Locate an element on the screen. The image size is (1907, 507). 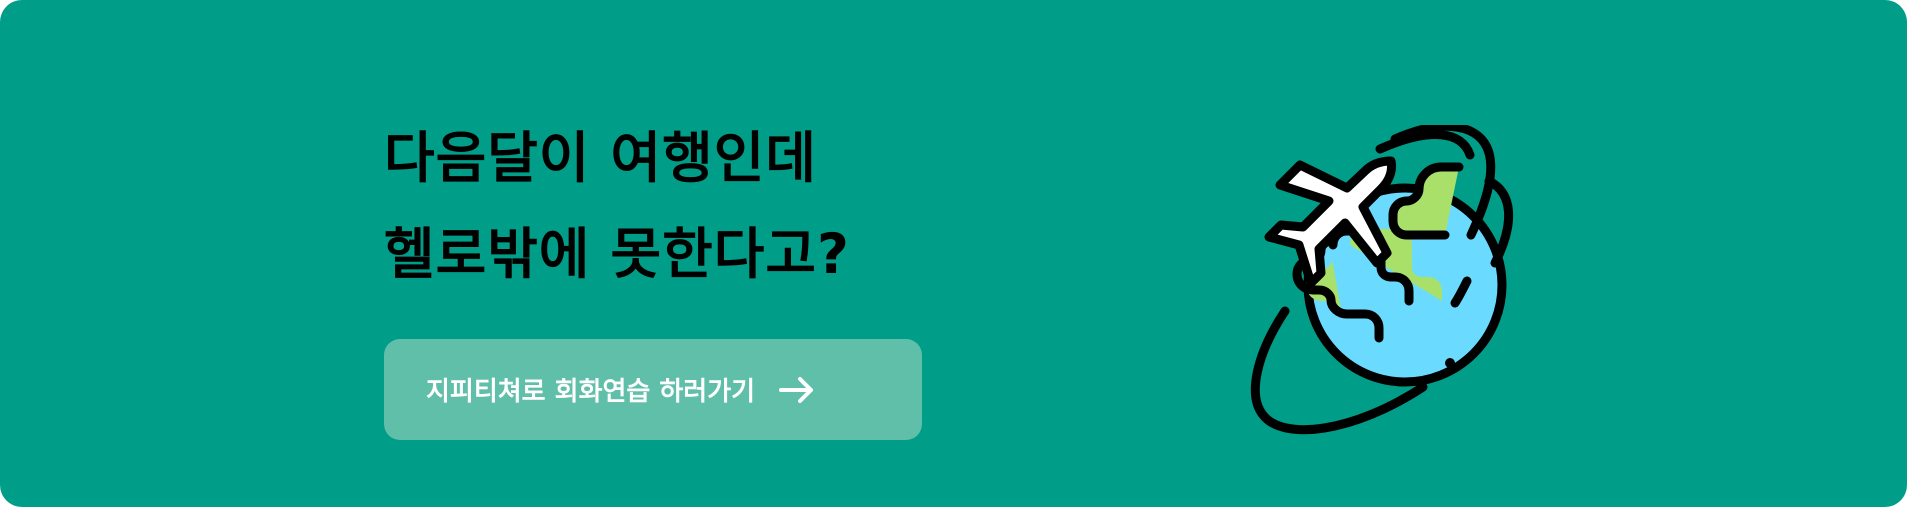
globe-airplane-icon is located at coordinates (1382, 280).